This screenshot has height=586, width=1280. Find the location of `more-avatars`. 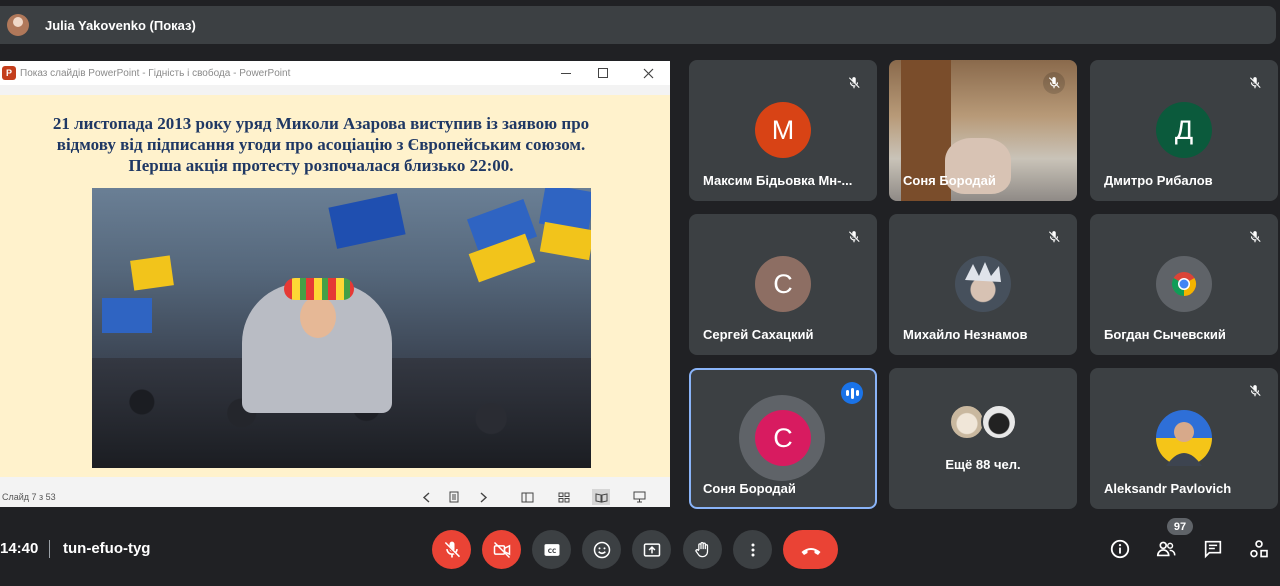

more-avatars is located at coordinates (983, 422).